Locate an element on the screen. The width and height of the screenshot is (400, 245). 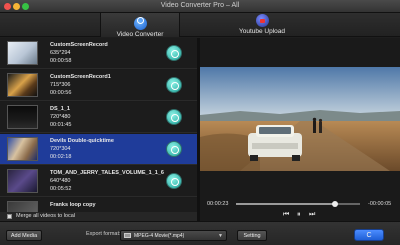
merge-label: Merge all videos to local is located at coordinates (46, 216).